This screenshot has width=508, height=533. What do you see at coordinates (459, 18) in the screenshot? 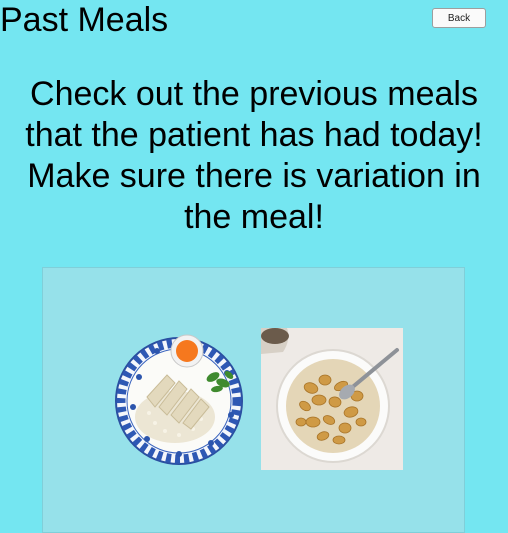
I see `back-button: Back` at bounding box center [459, 18].